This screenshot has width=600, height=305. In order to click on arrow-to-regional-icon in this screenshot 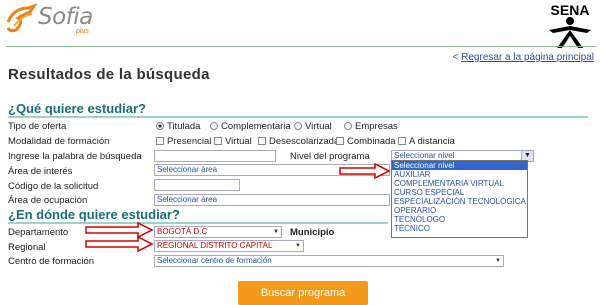, I will do `click(119, 244)`.